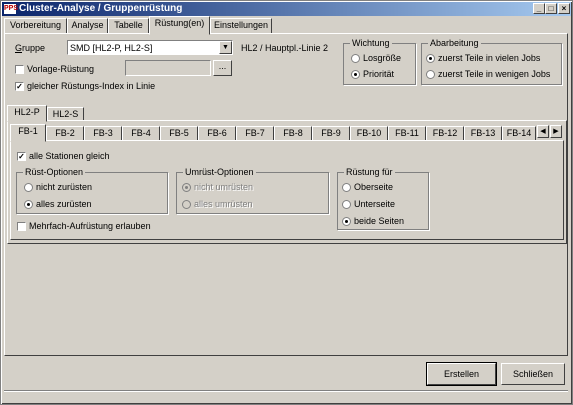 The width and height of the screenshot is (573, 405). I want to click on gleicher-index-label: gleicher Rüstungs-Index in Linie, so click(91, 86).